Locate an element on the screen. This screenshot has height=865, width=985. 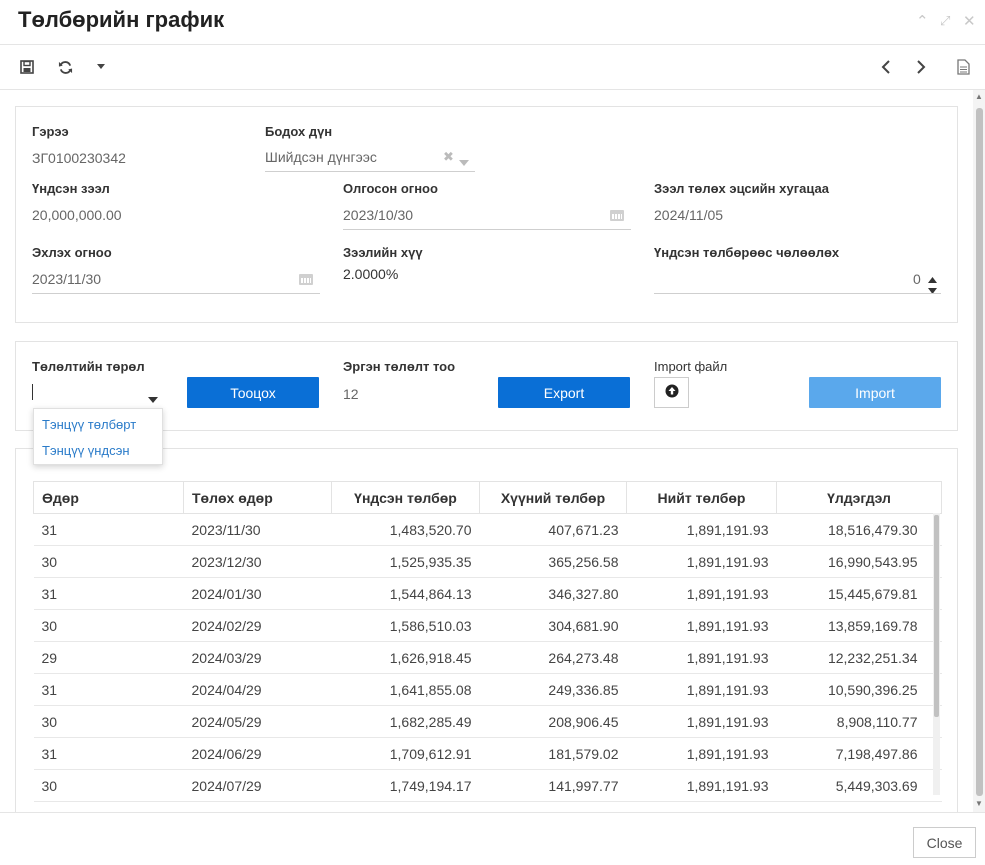
save-icon is located at coordinates (27, 67).